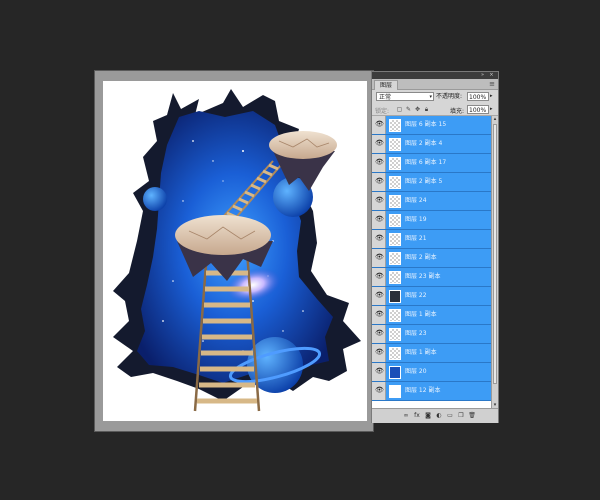 This screenshot has width=600, height=500. I want to click on layer-row: 👁︎ 图层 6 副本 17, so click(431, 163).